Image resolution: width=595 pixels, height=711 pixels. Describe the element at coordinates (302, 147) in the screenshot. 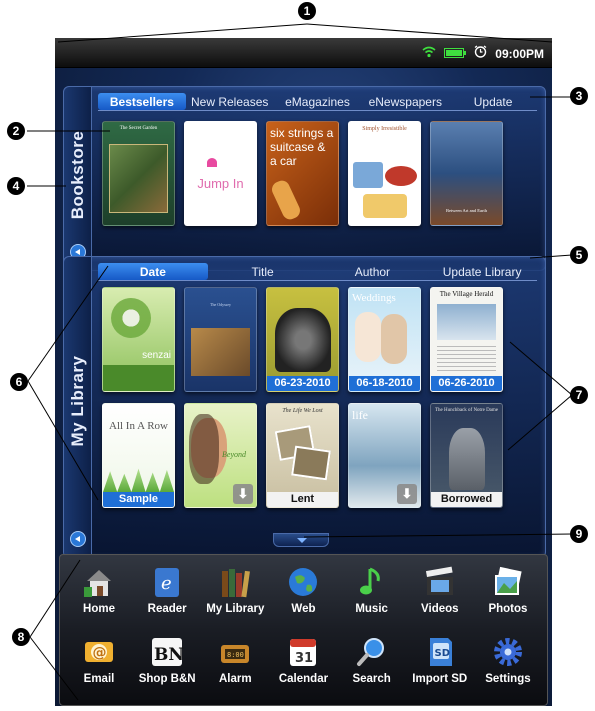

I see `cover-title: six strings a suitcase & a car` at that location.